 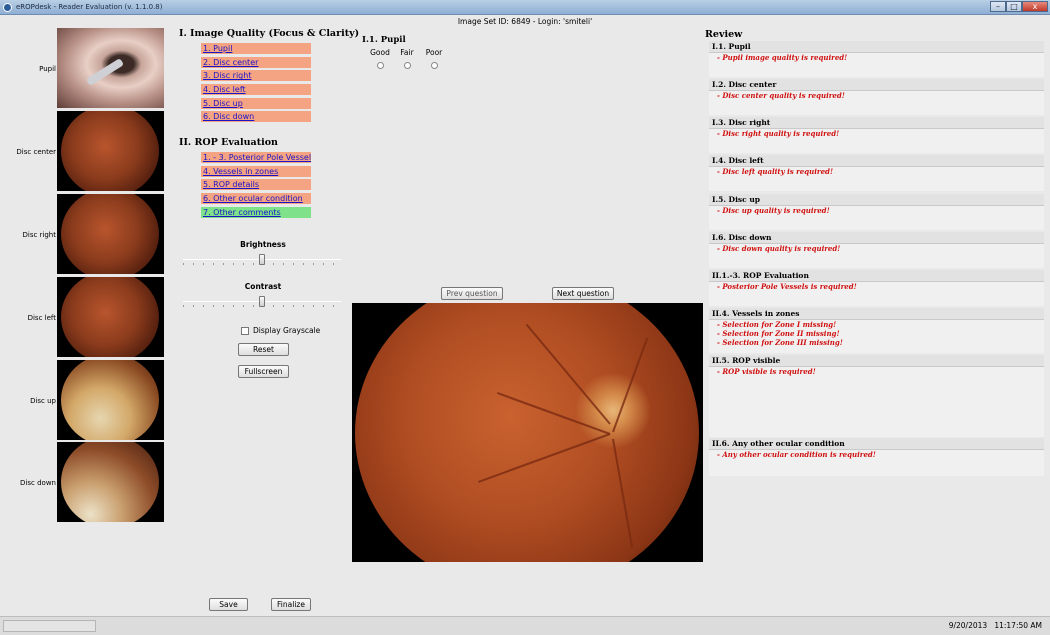 I want to click on thumbnail-disc-right: Disc right, so click(x=85, y=235).